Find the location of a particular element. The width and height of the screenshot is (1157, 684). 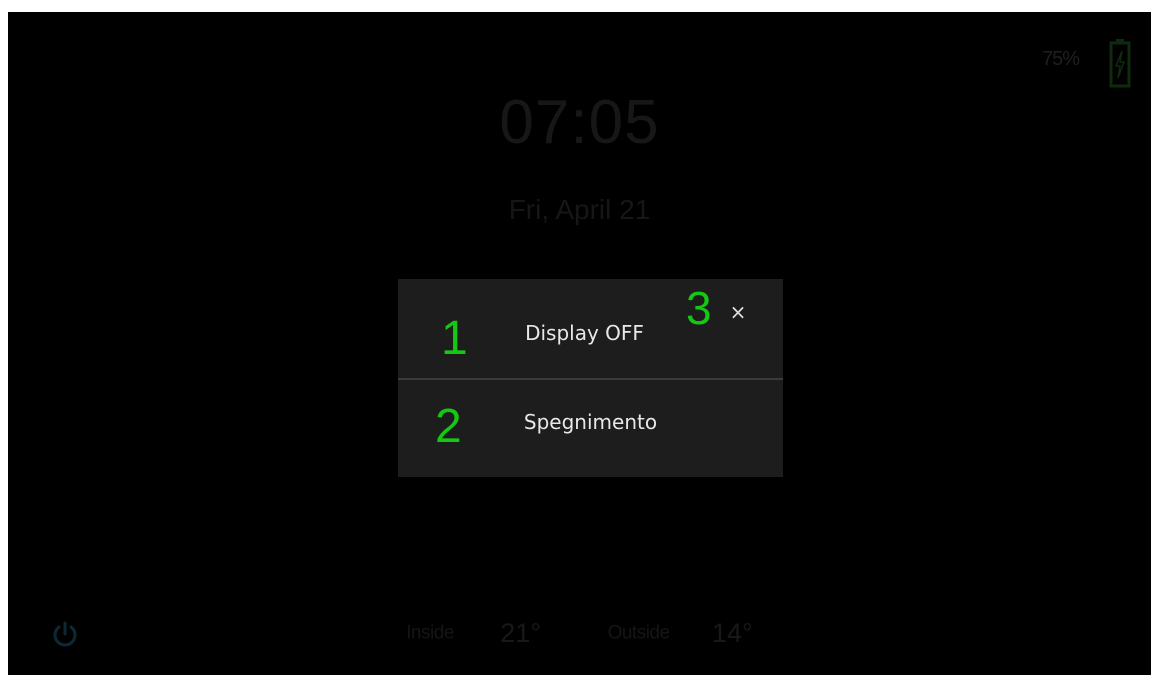

outside-label: Outside is located at coordinates (638, 633).